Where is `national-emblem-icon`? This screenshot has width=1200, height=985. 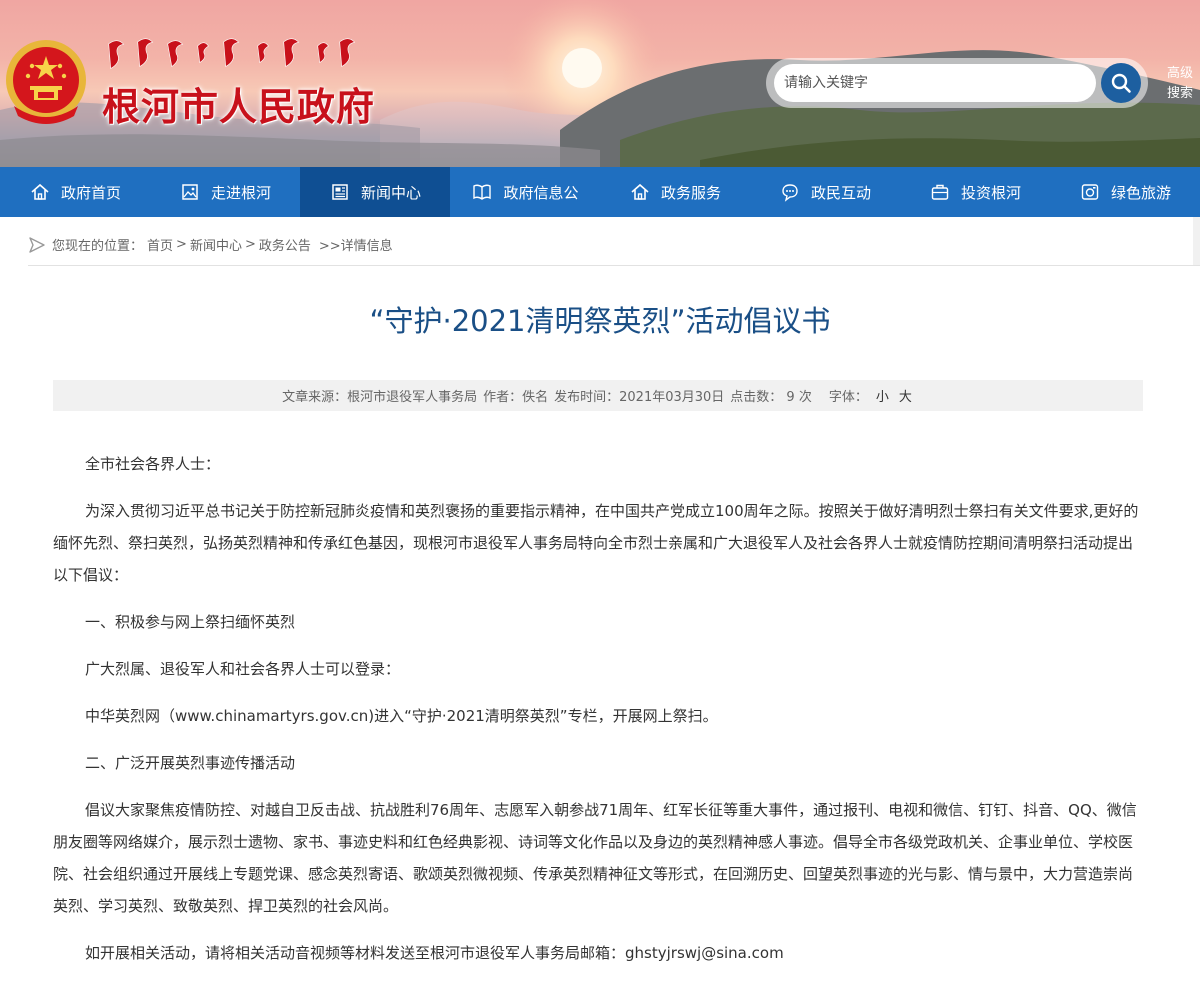 national-emblem-icon is located at coordinates (46, 82).